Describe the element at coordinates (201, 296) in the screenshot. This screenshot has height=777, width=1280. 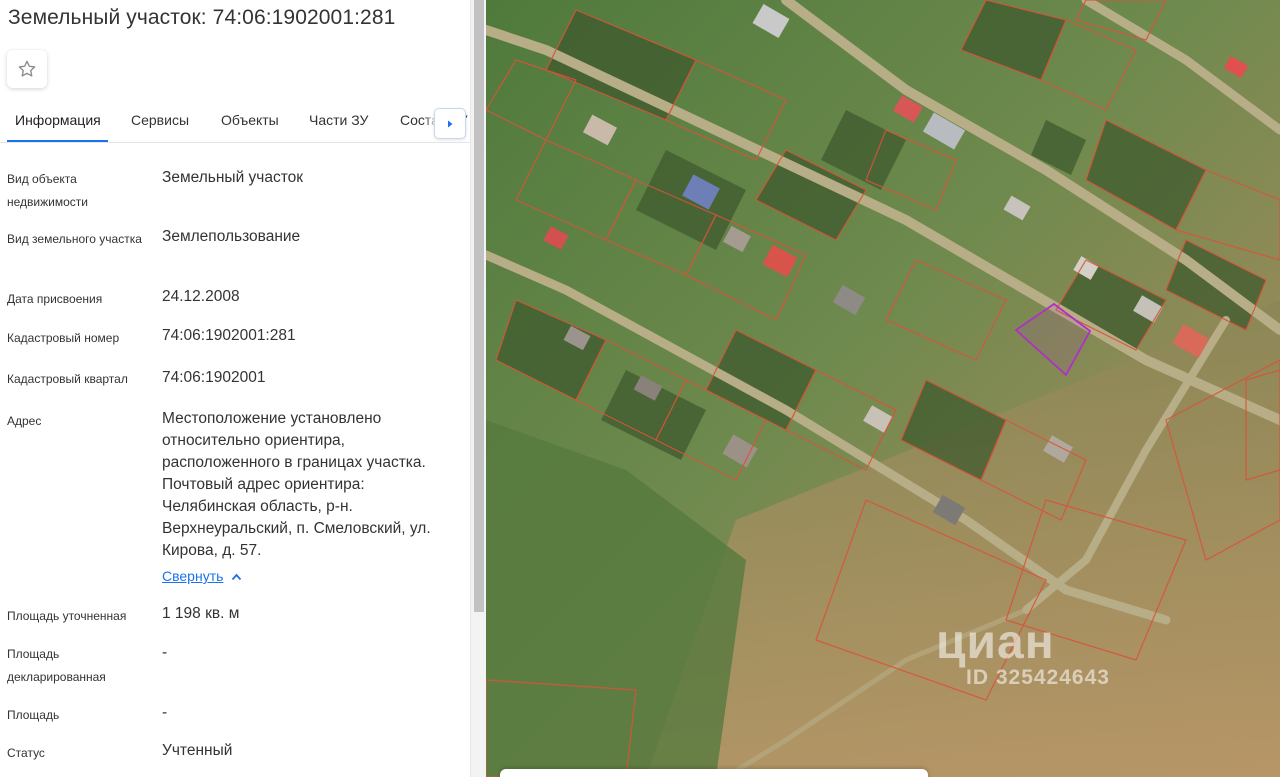
I see `value-assign-date: 24.12.2008` at that location.